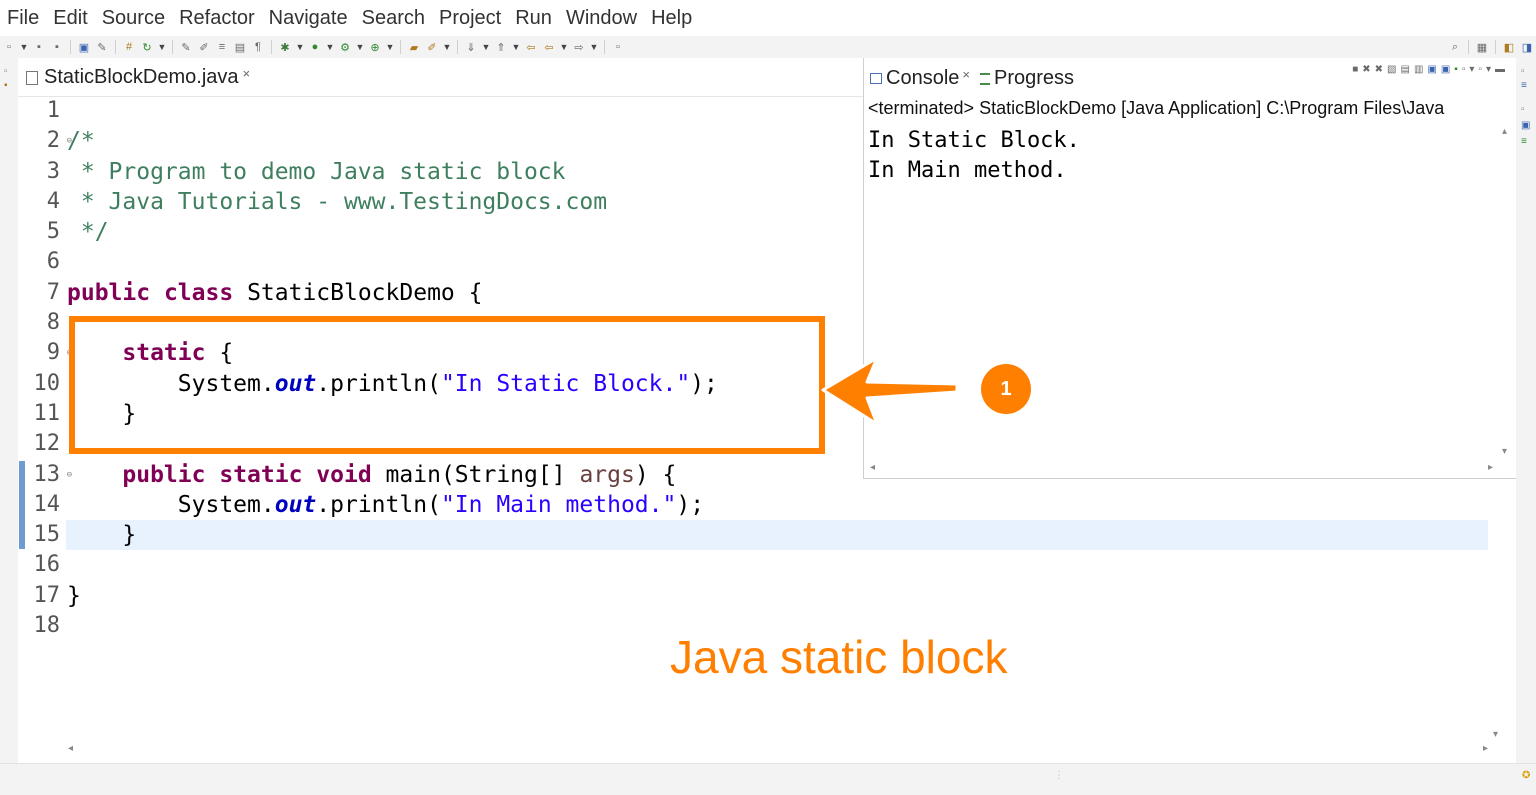  Describe the element at coordinates (1366, 69) in the screenshot. I see `remove-launch-icon: ✖` at that location.